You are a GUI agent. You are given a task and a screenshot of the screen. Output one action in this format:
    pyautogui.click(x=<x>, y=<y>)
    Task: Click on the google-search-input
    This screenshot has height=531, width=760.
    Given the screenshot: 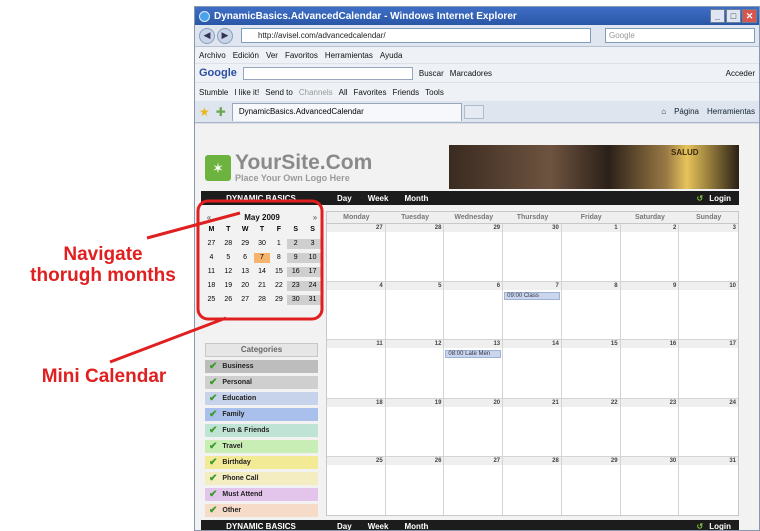 What is the action you would take?
    pyautogui.click(x=327, y=73)
    